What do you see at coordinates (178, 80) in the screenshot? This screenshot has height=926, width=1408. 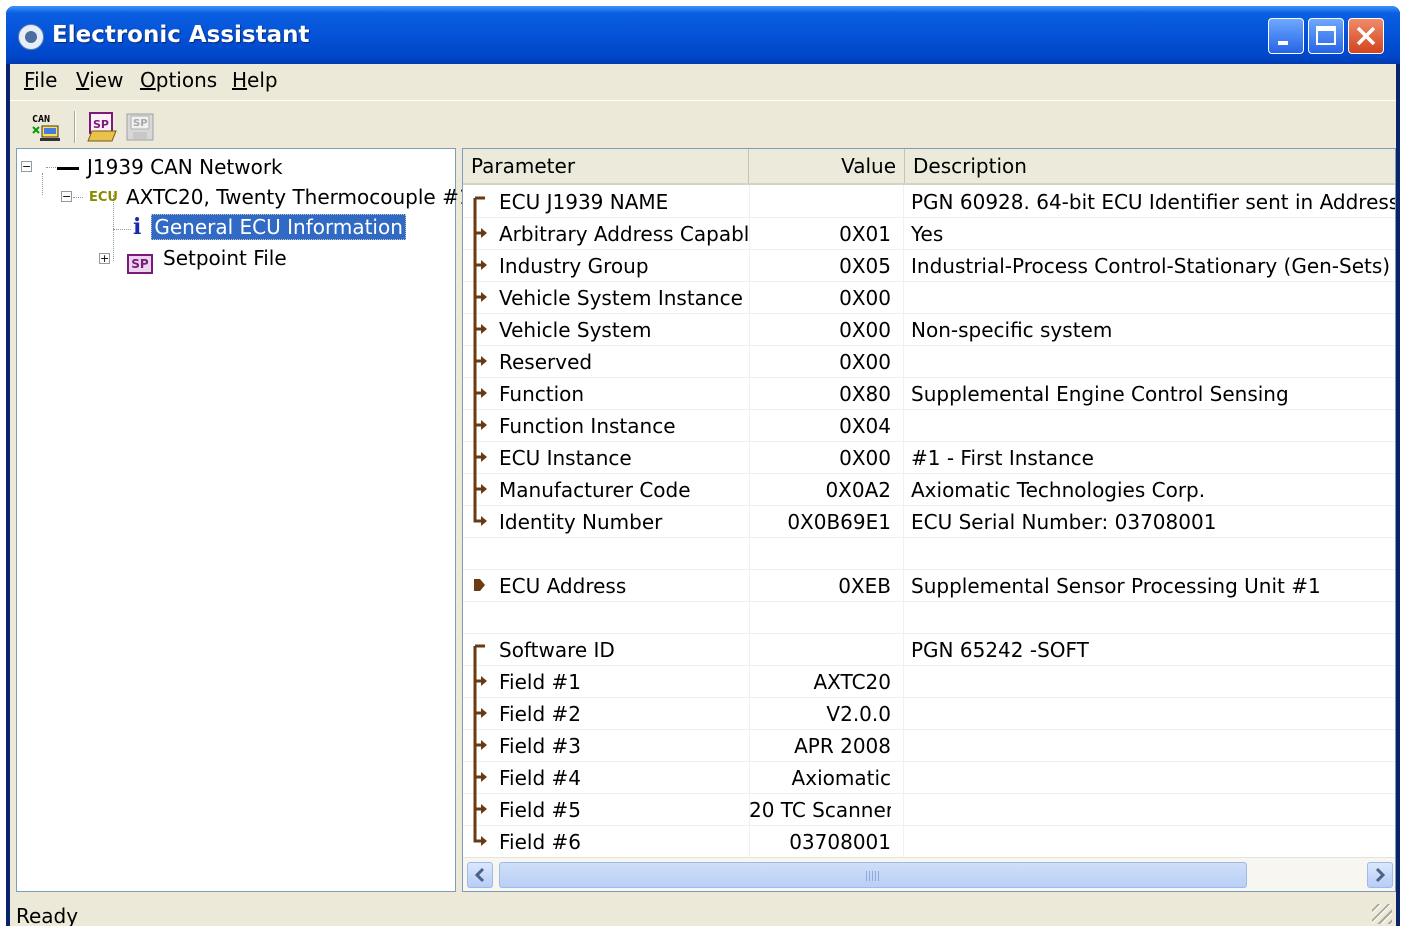 I see `menu-options: Options` at bounding box center [178, 80].